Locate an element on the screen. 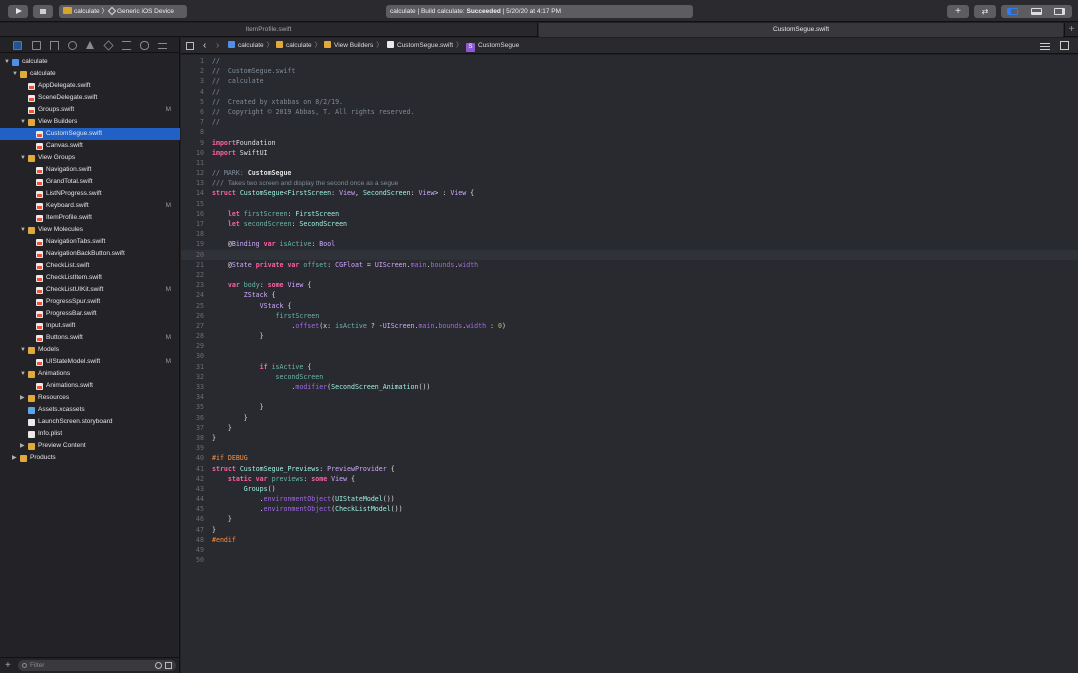 The width and height of the screenshot is (1078, 673). code-review-button: ⇄ is located at coordinates (985, 11).